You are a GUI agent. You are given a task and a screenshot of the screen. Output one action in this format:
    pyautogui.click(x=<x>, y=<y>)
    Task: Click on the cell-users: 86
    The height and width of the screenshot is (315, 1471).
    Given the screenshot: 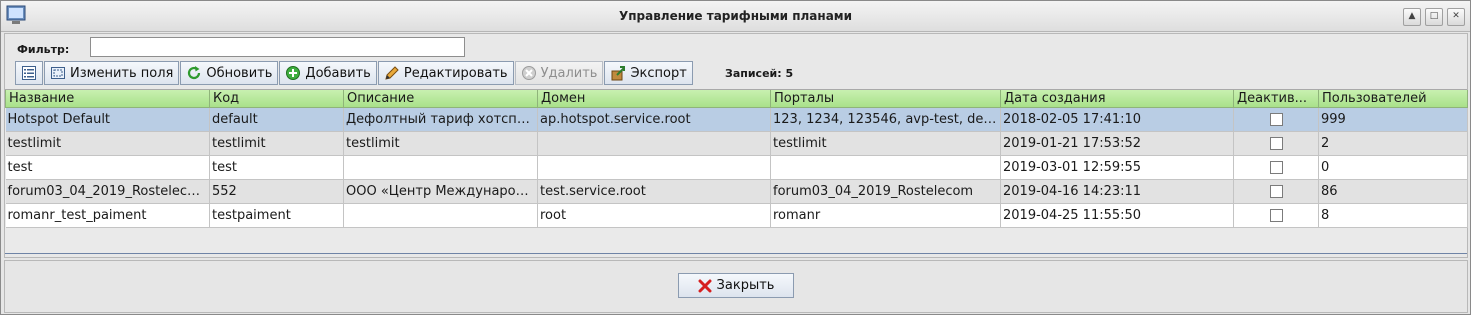 What is the action you would take?
    pyautogui.click(x=1393, y=191)
    